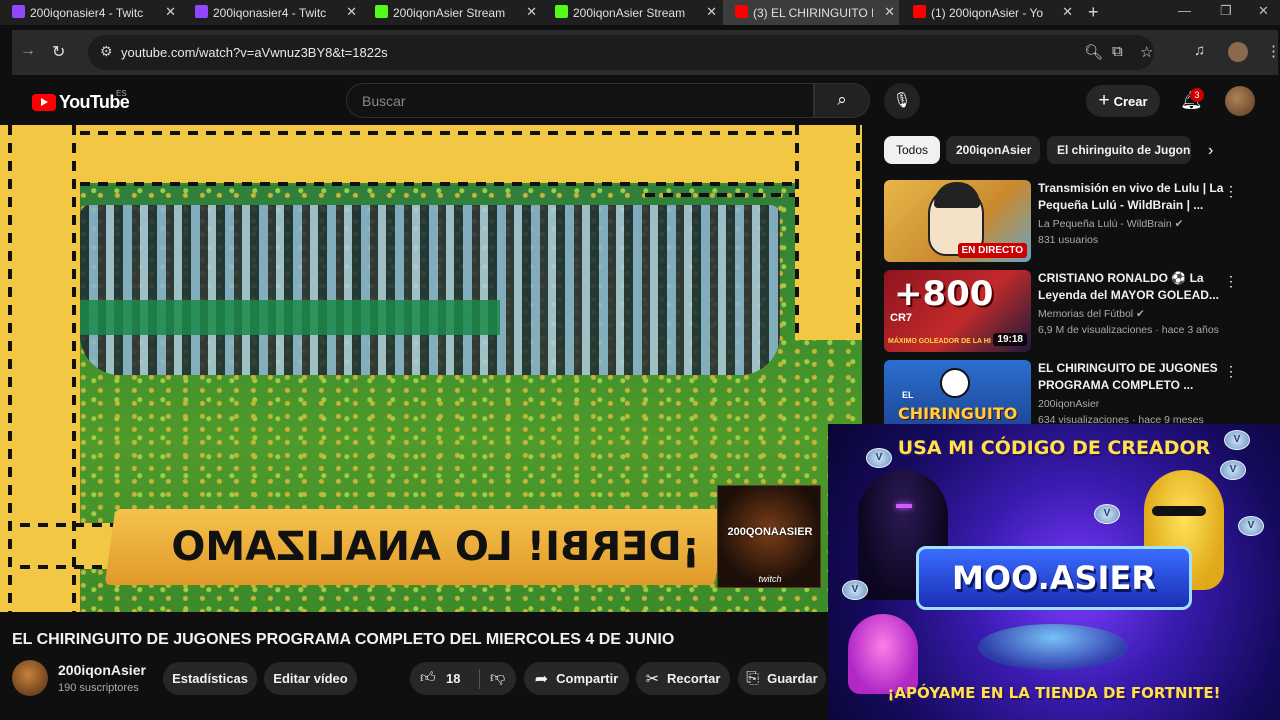 This screenshot has width=1280, height=720. What do you see at coordinates (44, 102) in the screenshot?
I see `youtube-play-icon` at bounding box center [44, 102].